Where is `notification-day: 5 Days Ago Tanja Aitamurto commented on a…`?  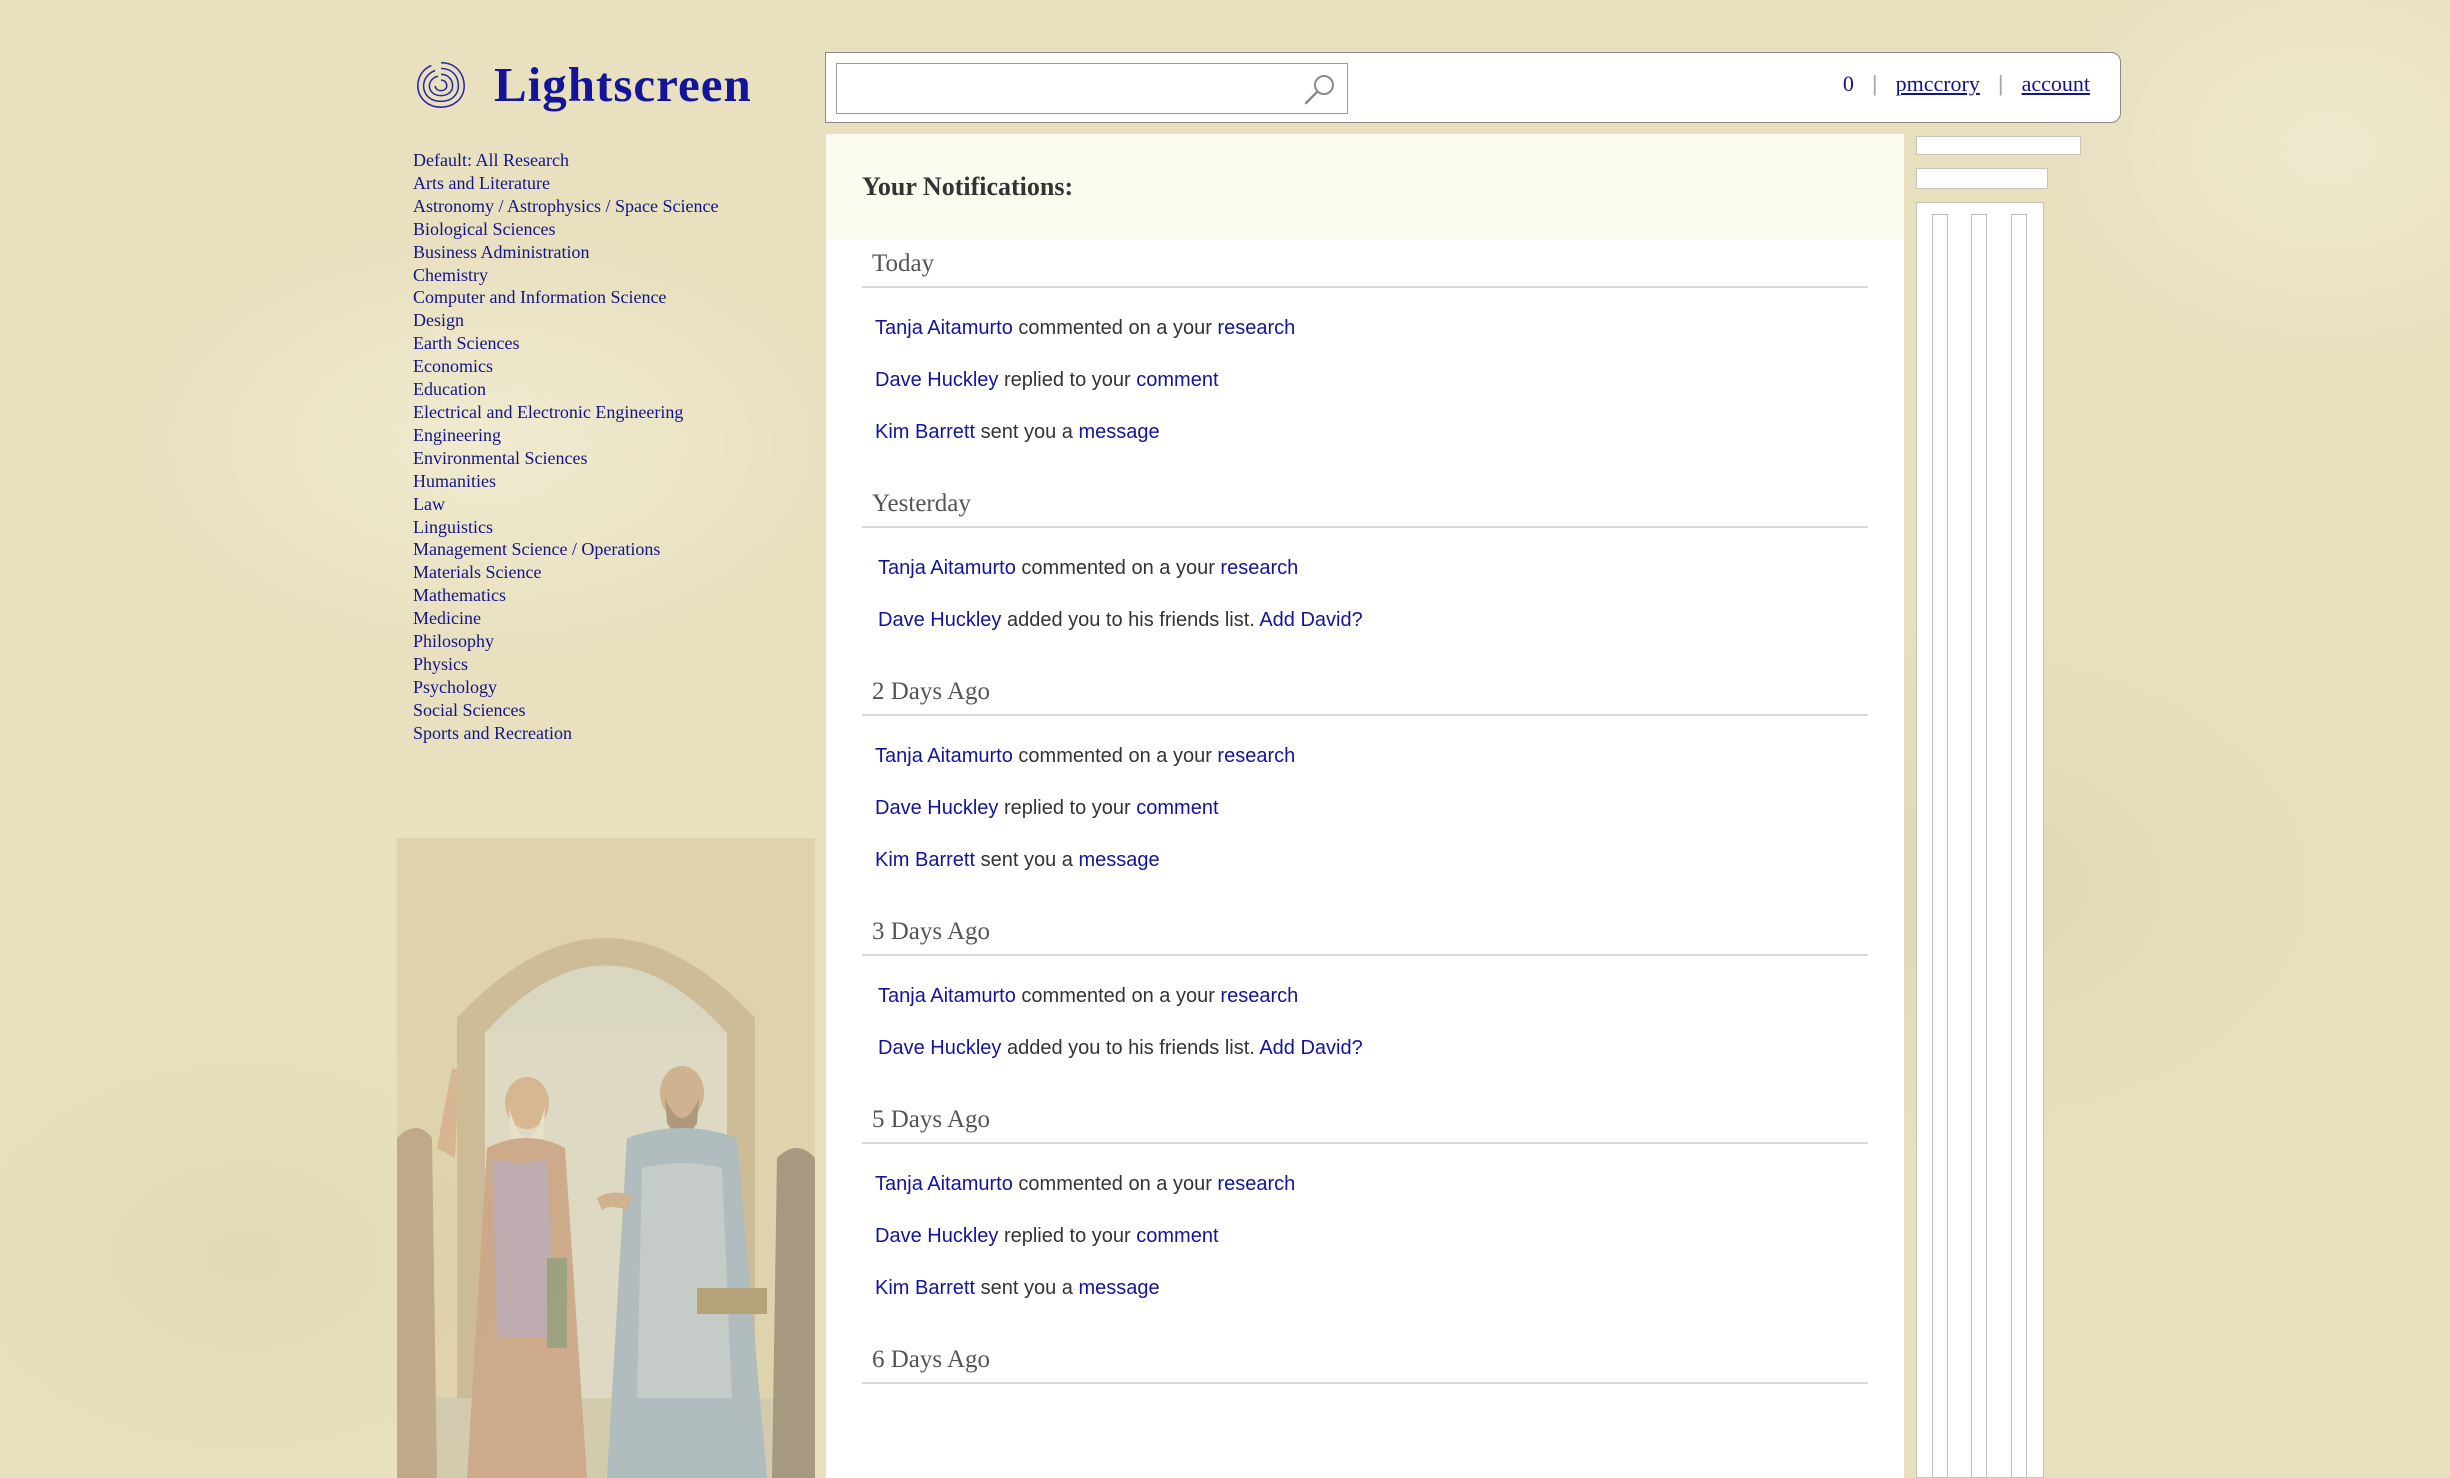
notification-day: 5 Days Ago Tanja Aitamurto commented on a… is located at coordinates (1365, 1216).